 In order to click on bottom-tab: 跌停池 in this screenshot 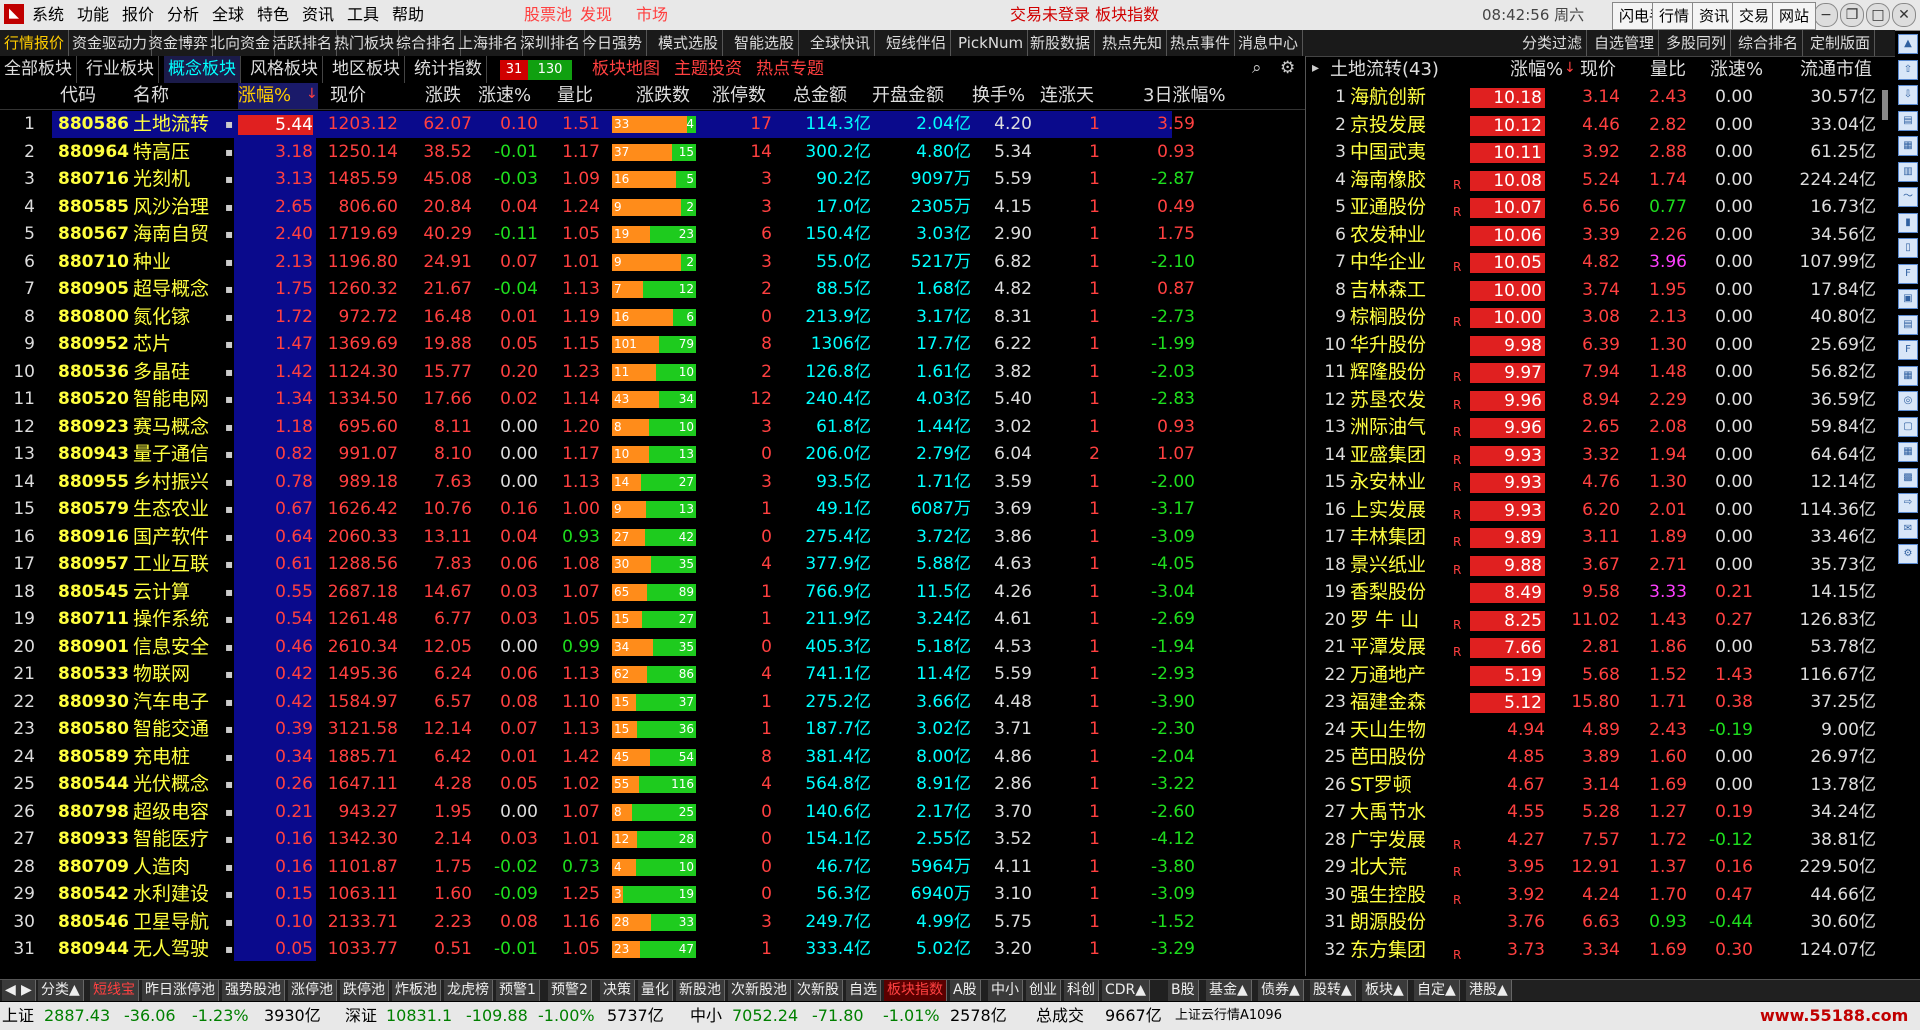, I will do `click(364, 990)`.